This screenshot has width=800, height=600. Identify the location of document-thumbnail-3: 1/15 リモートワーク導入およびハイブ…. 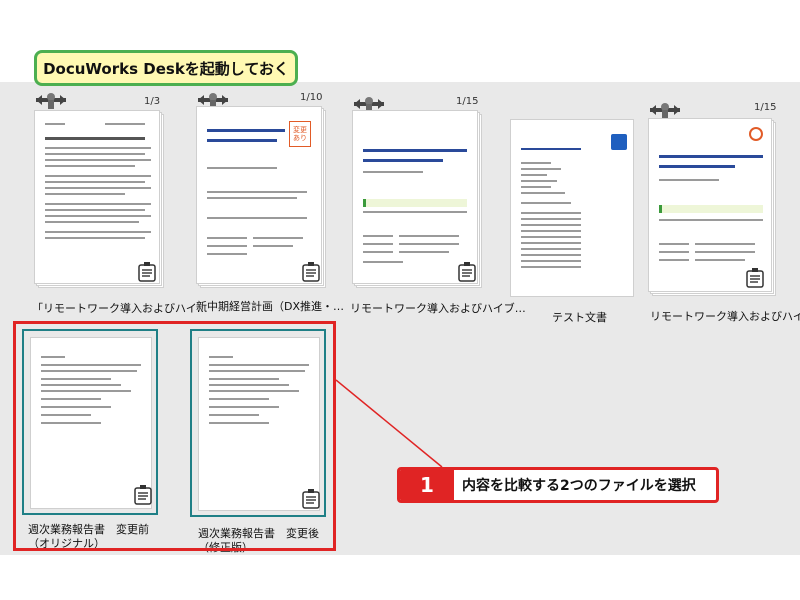
(436, 207).